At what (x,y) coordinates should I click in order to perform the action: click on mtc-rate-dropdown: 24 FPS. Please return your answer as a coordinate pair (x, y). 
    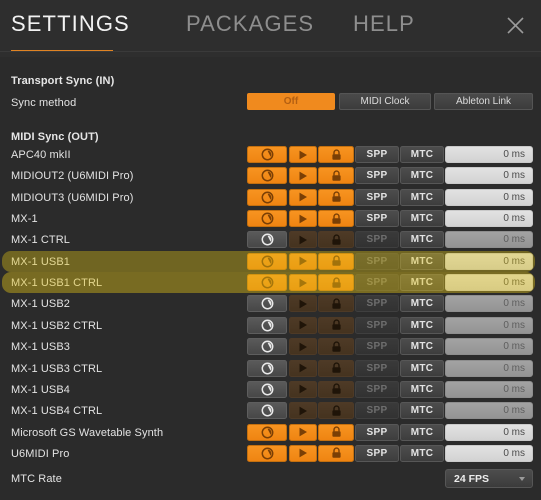
    Looking at the image, I should click on (489, 478).